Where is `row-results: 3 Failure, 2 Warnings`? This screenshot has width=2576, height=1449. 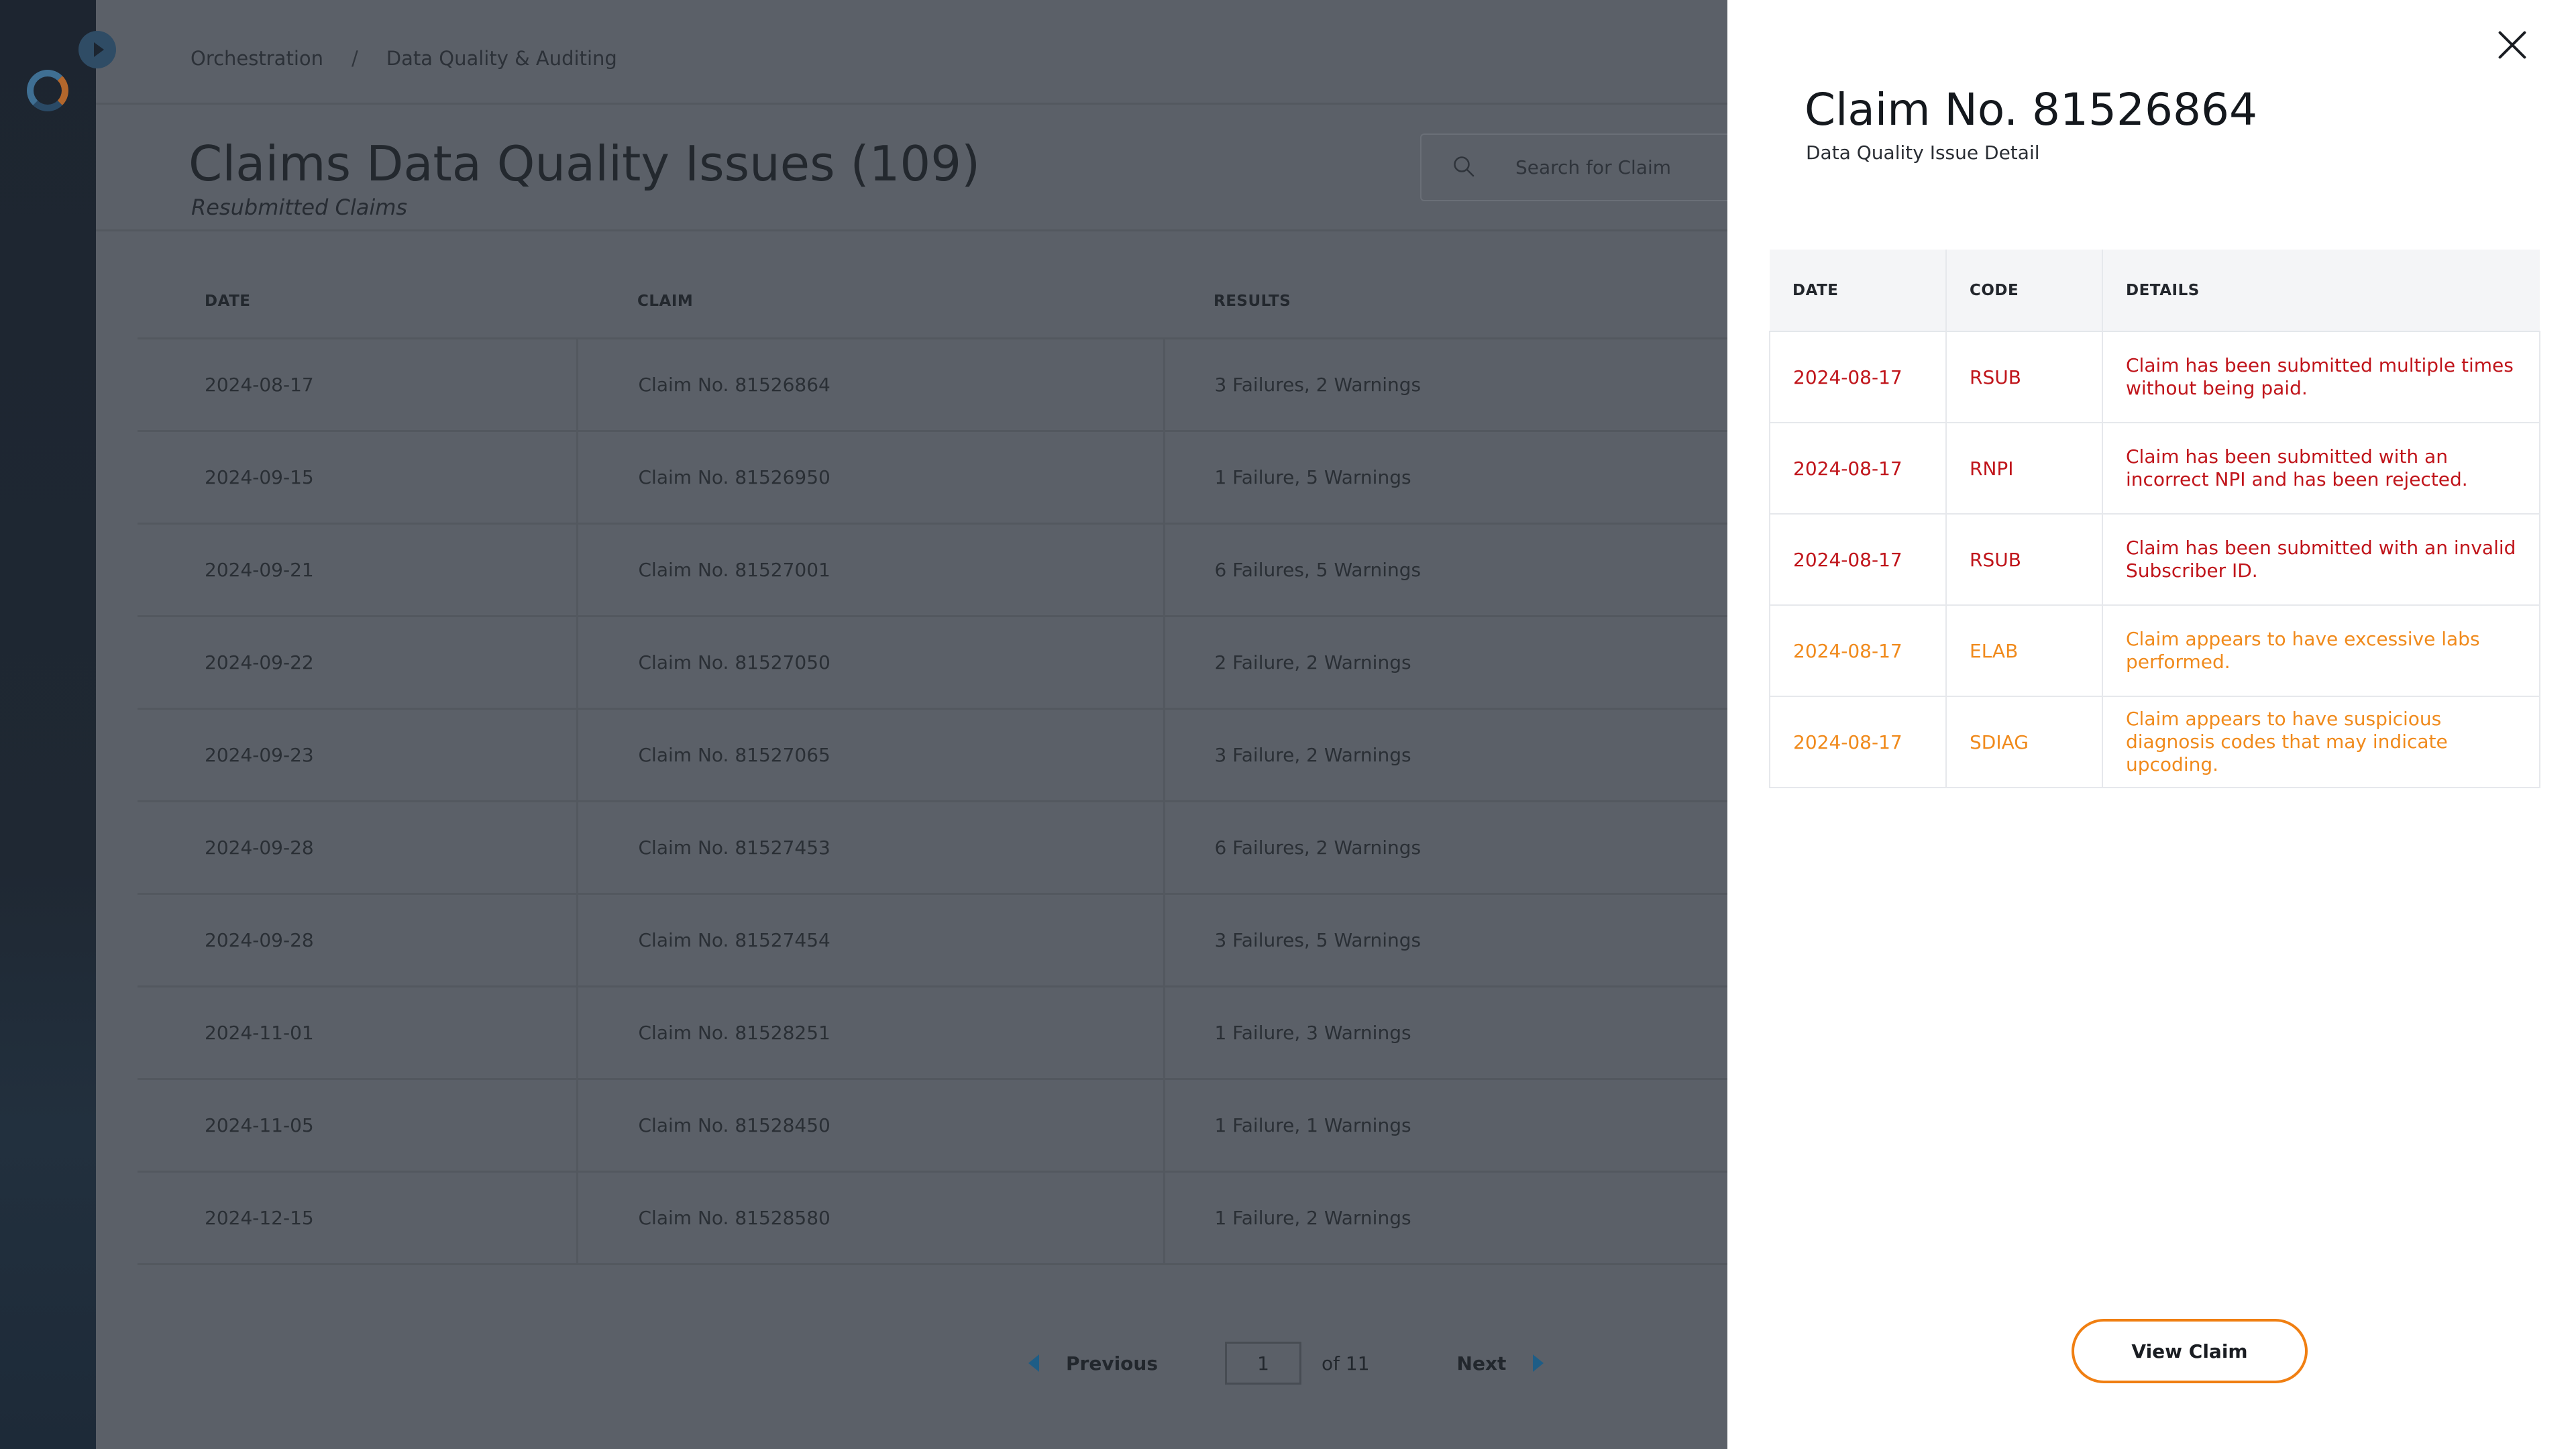 row-results: 3 Failure, 2 Warnings is located at coordinates (1445, 755).